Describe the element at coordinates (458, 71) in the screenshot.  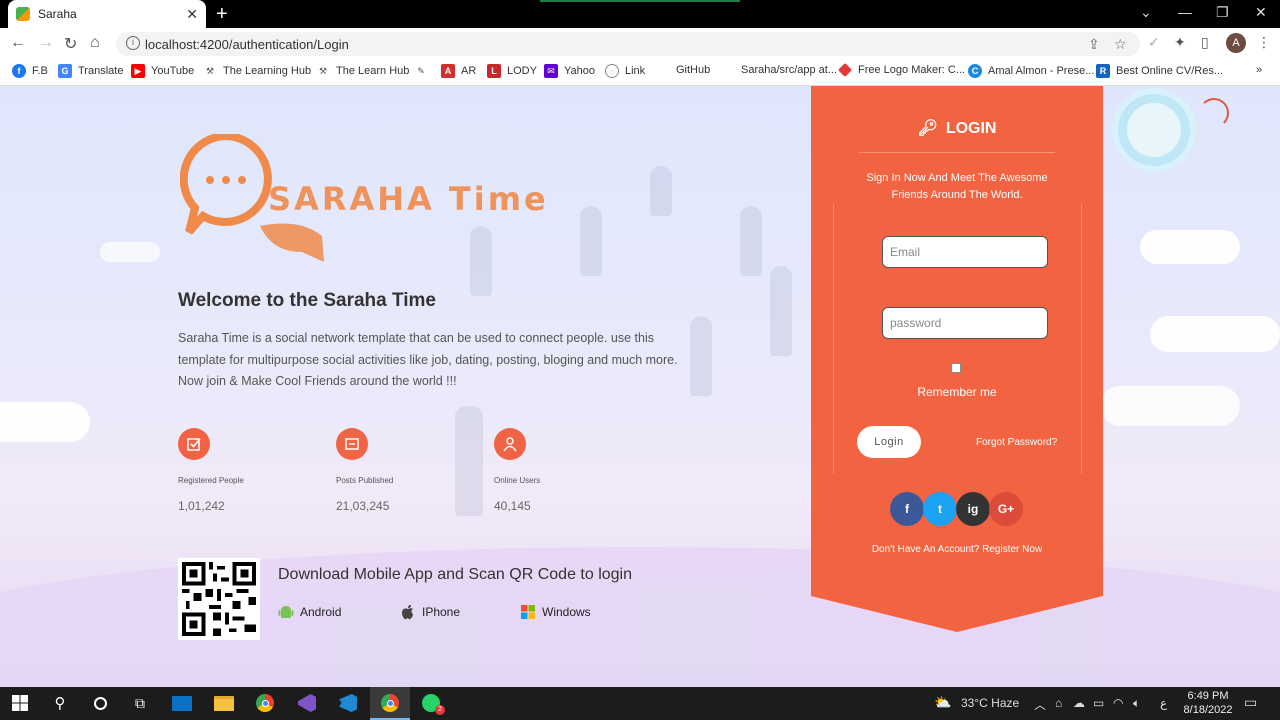
I see `bookmark-ar: A AR` at that location.